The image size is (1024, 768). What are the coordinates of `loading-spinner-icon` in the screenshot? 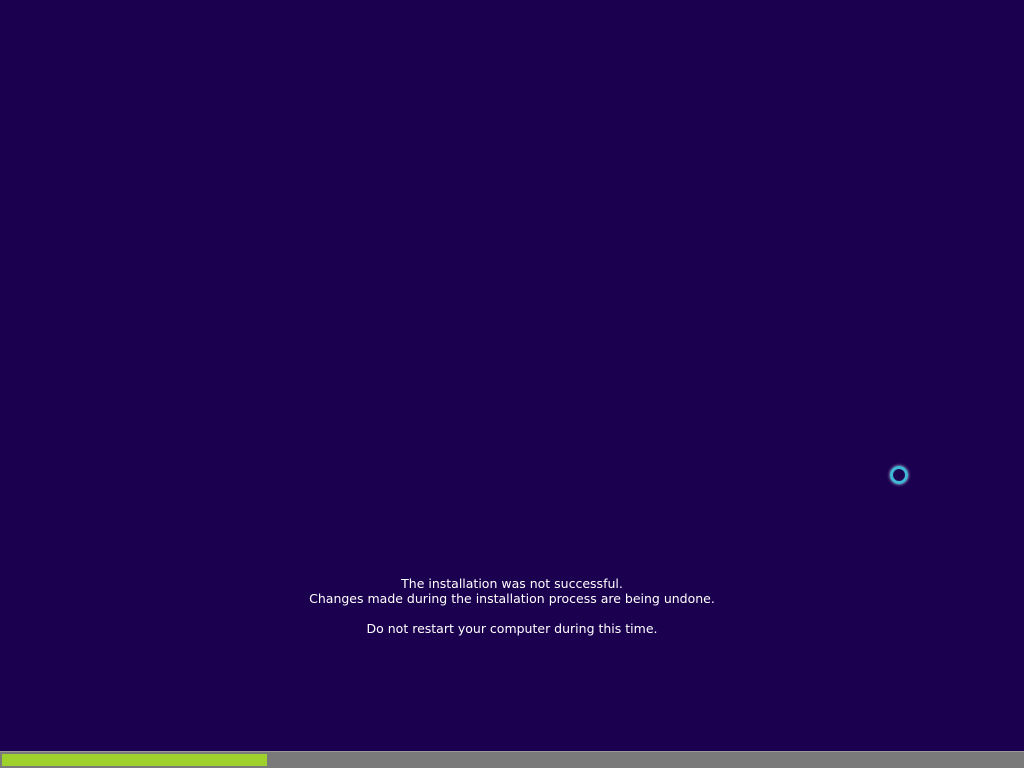 It's located at (899, 475).